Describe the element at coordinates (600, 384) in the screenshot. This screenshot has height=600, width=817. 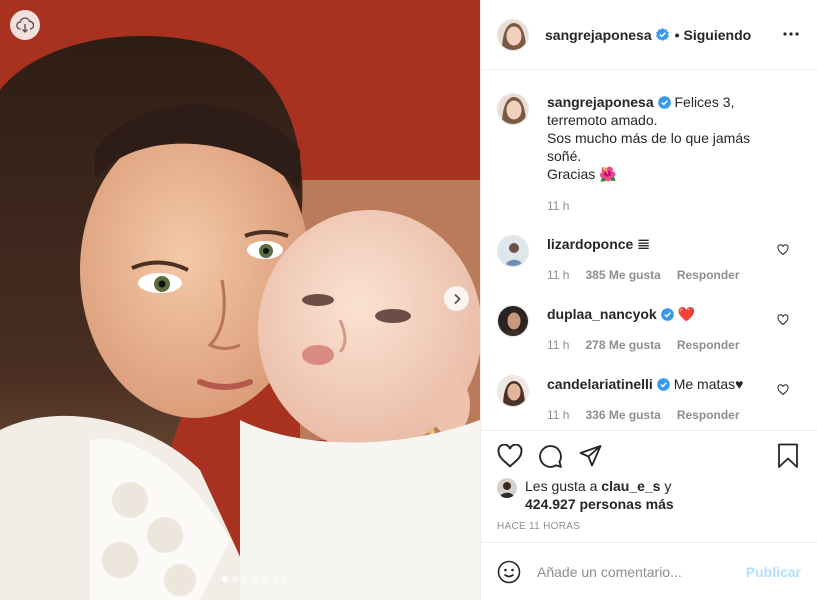
I see `comment-username: candelariatinelli` at that location.